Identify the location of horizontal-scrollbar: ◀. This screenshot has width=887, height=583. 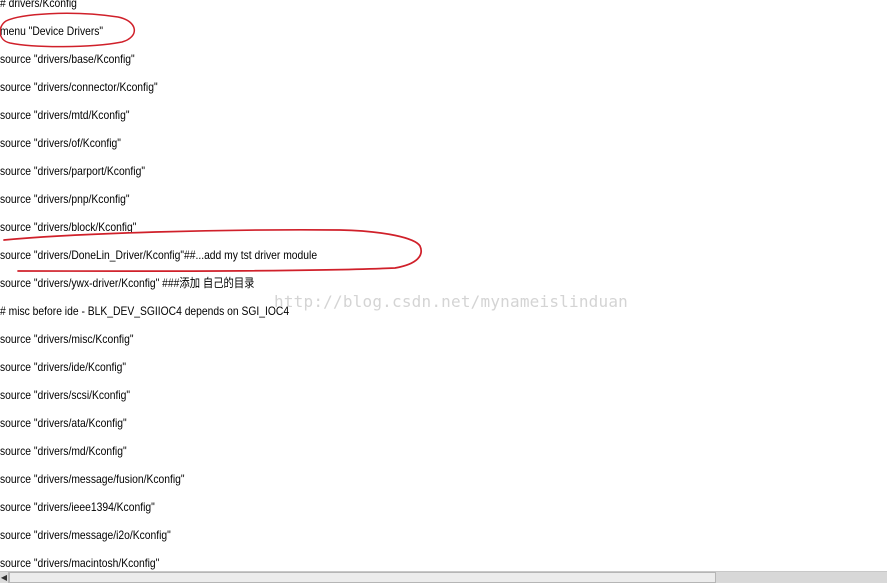
(443, 577).